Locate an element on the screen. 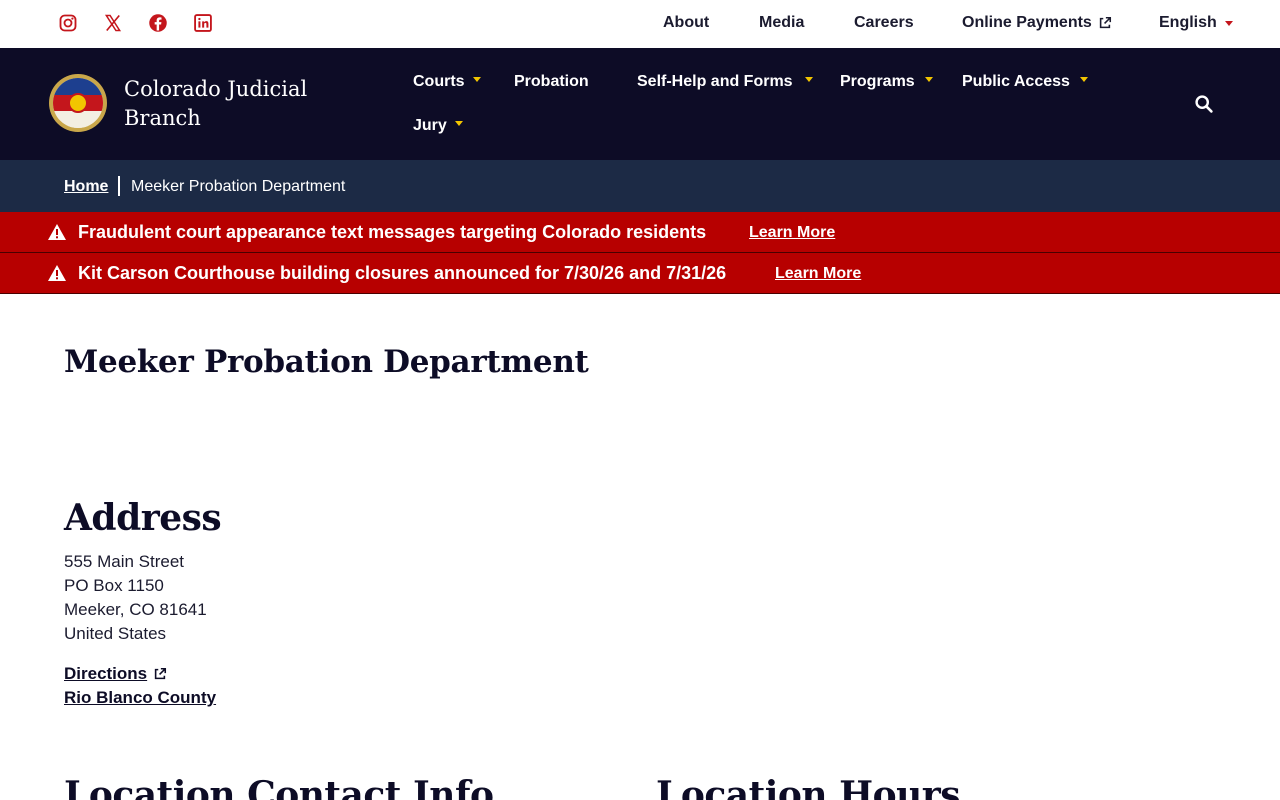  search-icon is located at coordinates (1204, 104).